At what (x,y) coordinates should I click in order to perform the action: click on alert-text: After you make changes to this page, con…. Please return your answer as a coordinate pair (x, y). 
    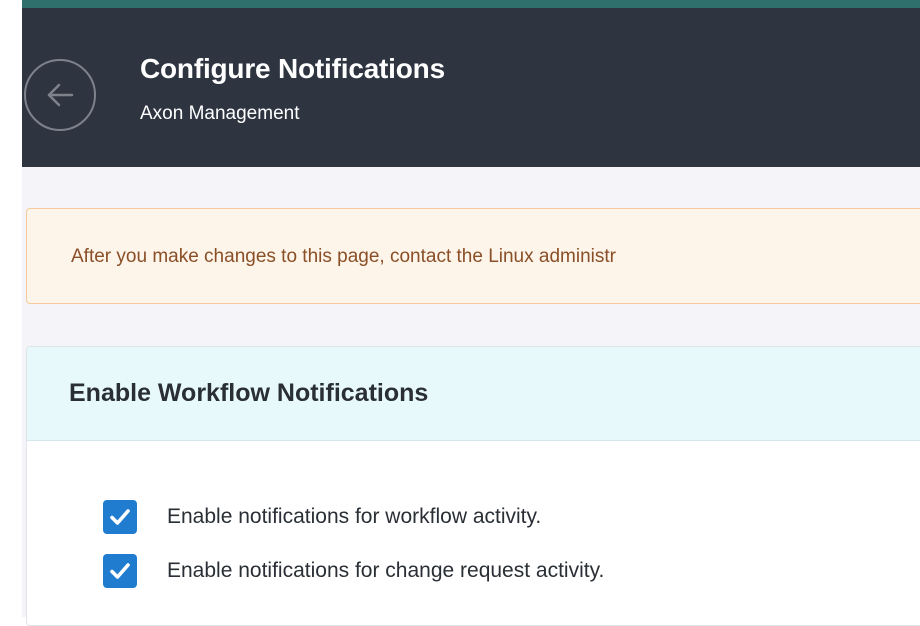
    Looking at the image, I should click on (343, 256).